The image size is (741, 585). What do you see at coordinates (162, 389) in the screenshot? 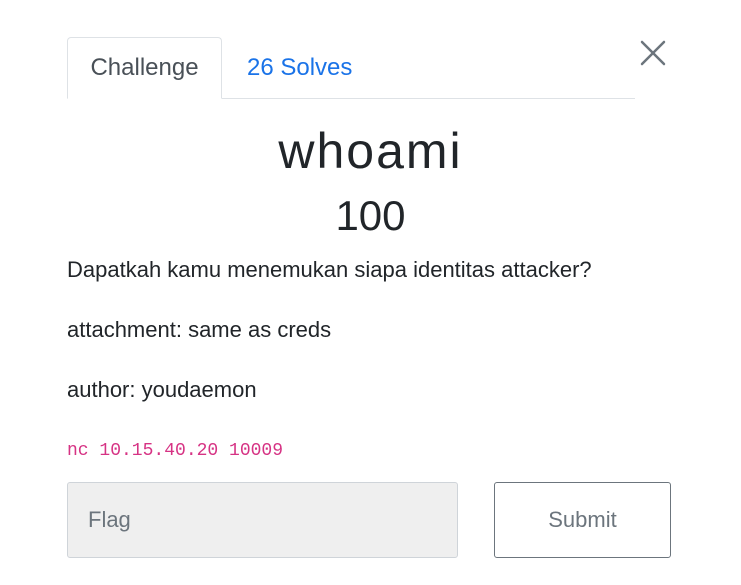
I see `author-text: author: youdaemon` at bounding box center [162, 389].